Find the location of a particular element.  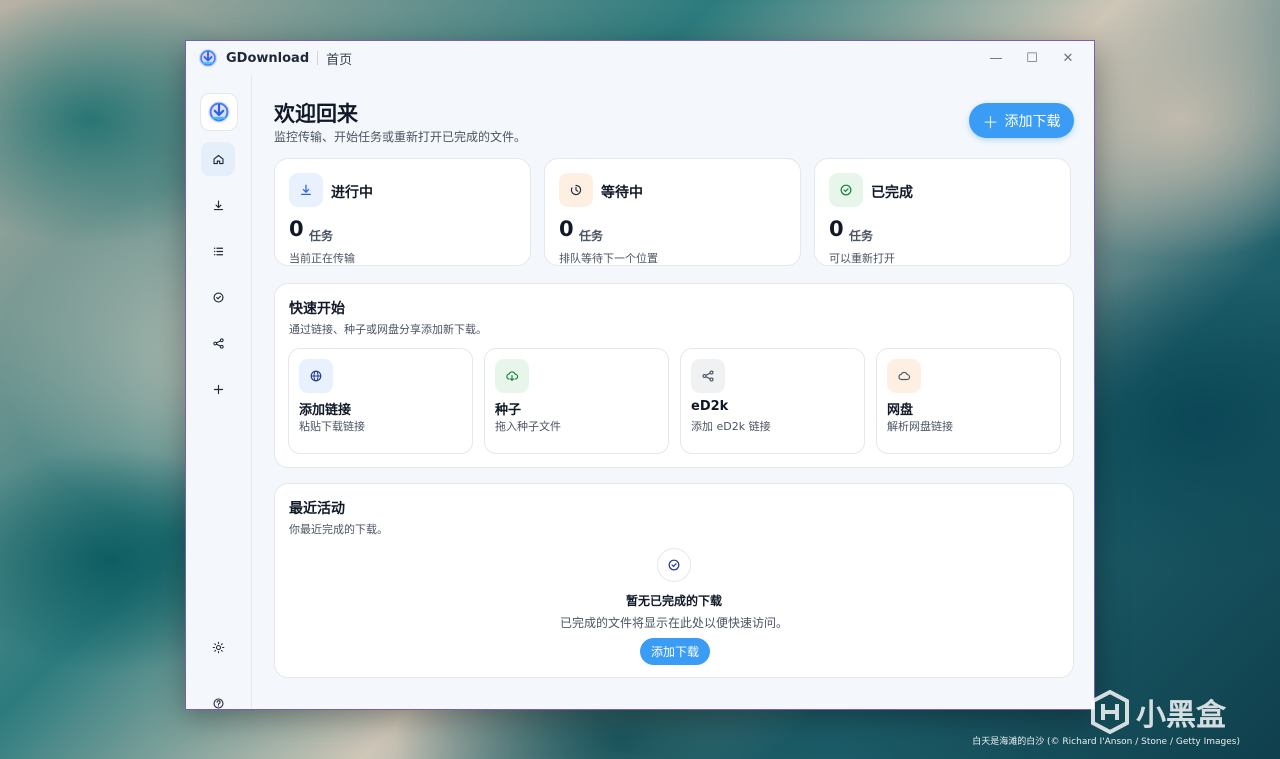

add-download-button: ＋ 添加下载 is located at coordinates (1021, 120).